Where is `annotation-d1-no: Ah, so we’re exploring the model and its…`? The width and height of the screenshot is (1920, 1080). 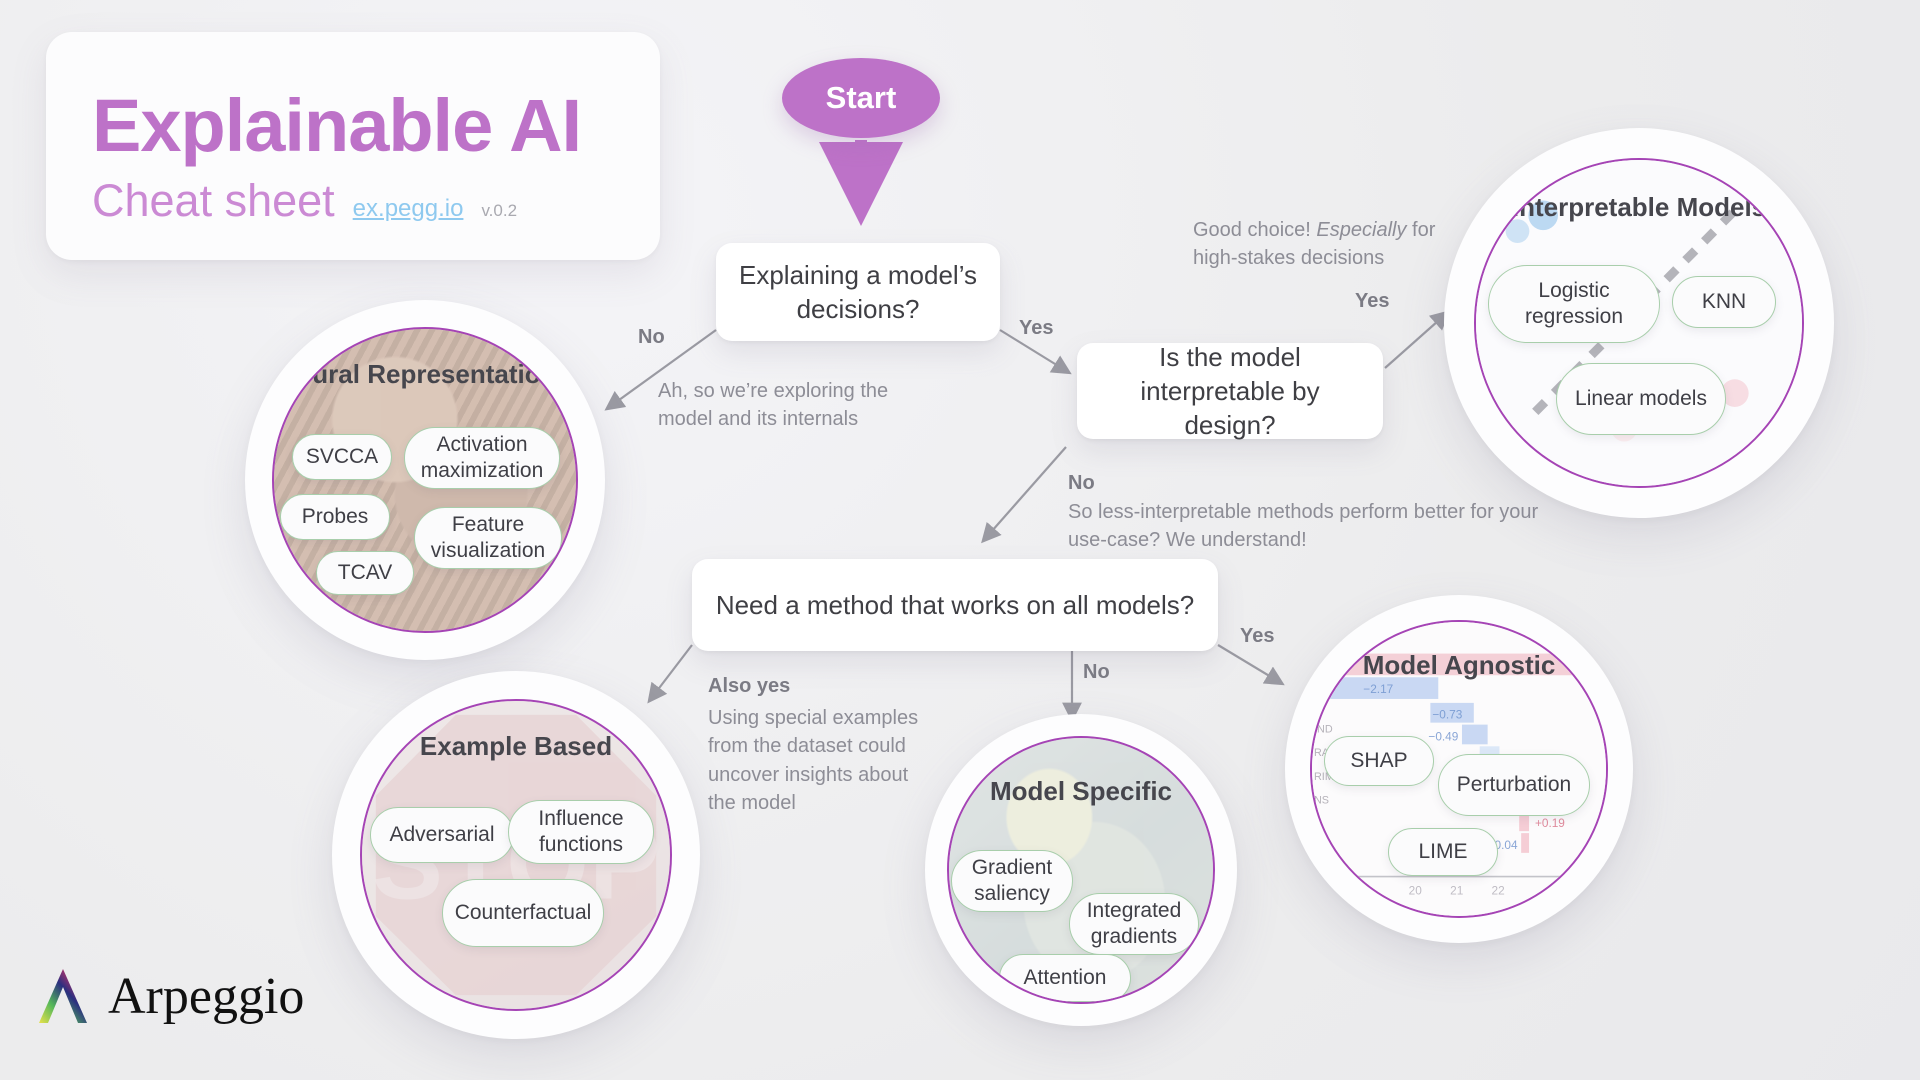 annotation-d1-no: Ah, so we’re exploring the model and its… is located at coordinates (773, 405).